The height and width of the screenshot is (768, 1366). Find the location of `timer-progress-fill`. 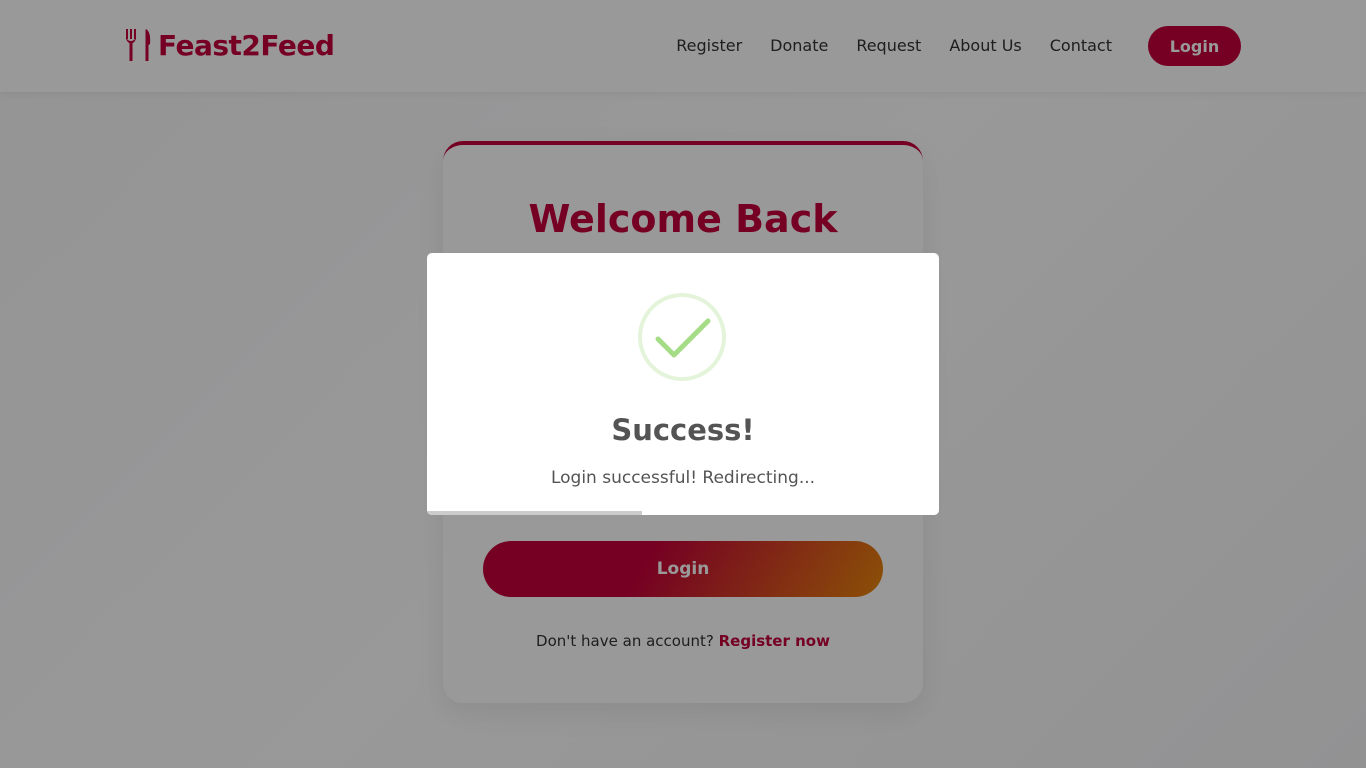

timer-progress-fill is located at coordinates (535, 513).